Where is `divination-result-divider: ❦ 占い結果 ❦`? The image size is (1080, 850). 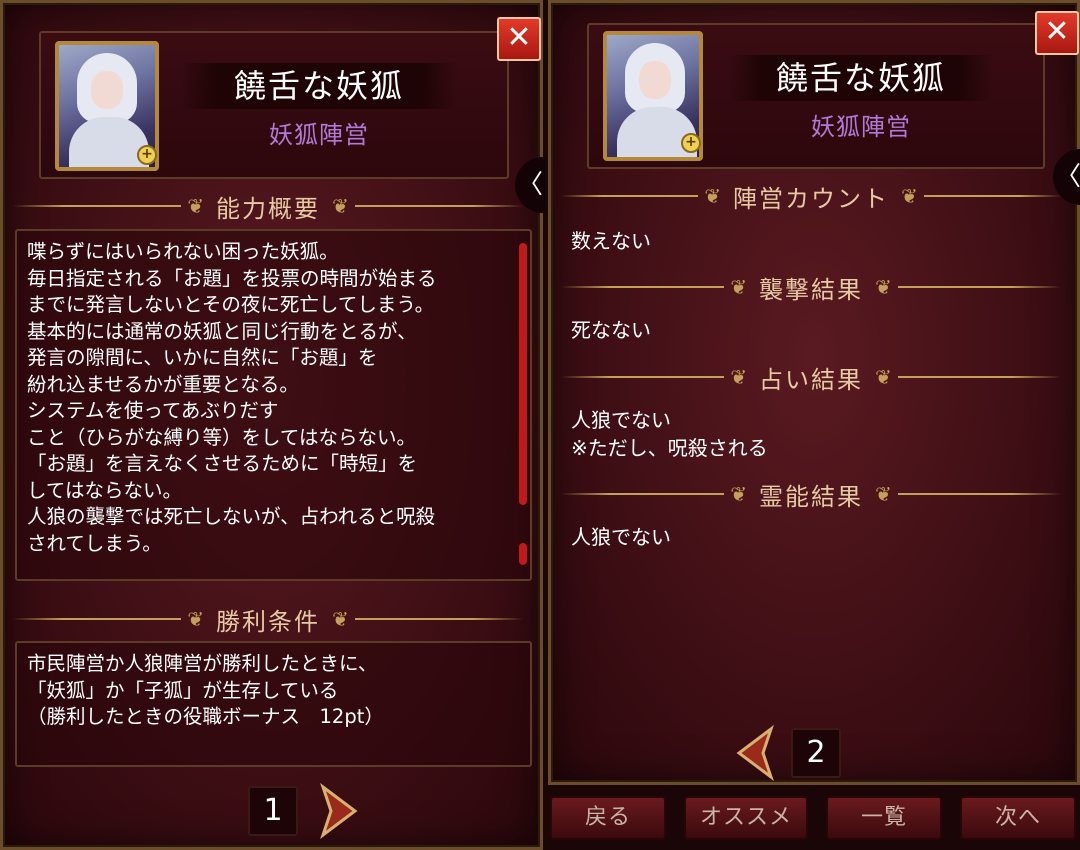
divination-result-divider: ❦ 占い結果 ❦ is located at coordinates (811, 377).